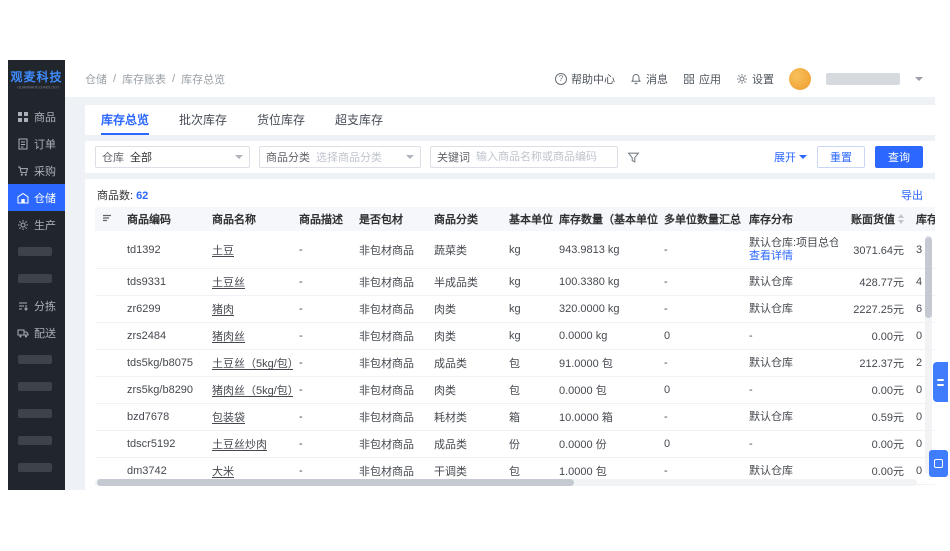 The height and width of the screenshot is (551, 950). Describe the element at coordinates (163, 219) in the screenshot. I see `column-header-1: 商品编码` at that location.